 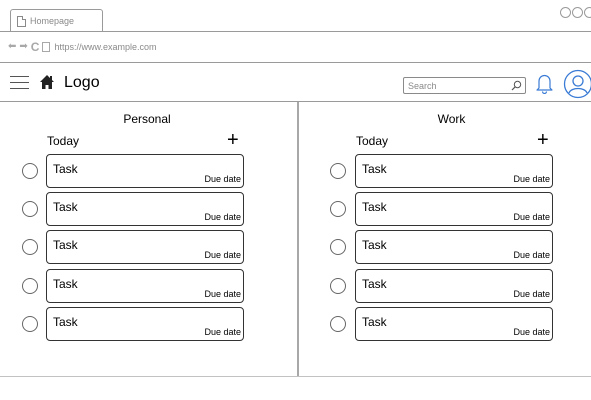 What do you see at coordinates (147, 119) in the screenshot?
I see `column-title: Personal` at bounding box center [147, 119].